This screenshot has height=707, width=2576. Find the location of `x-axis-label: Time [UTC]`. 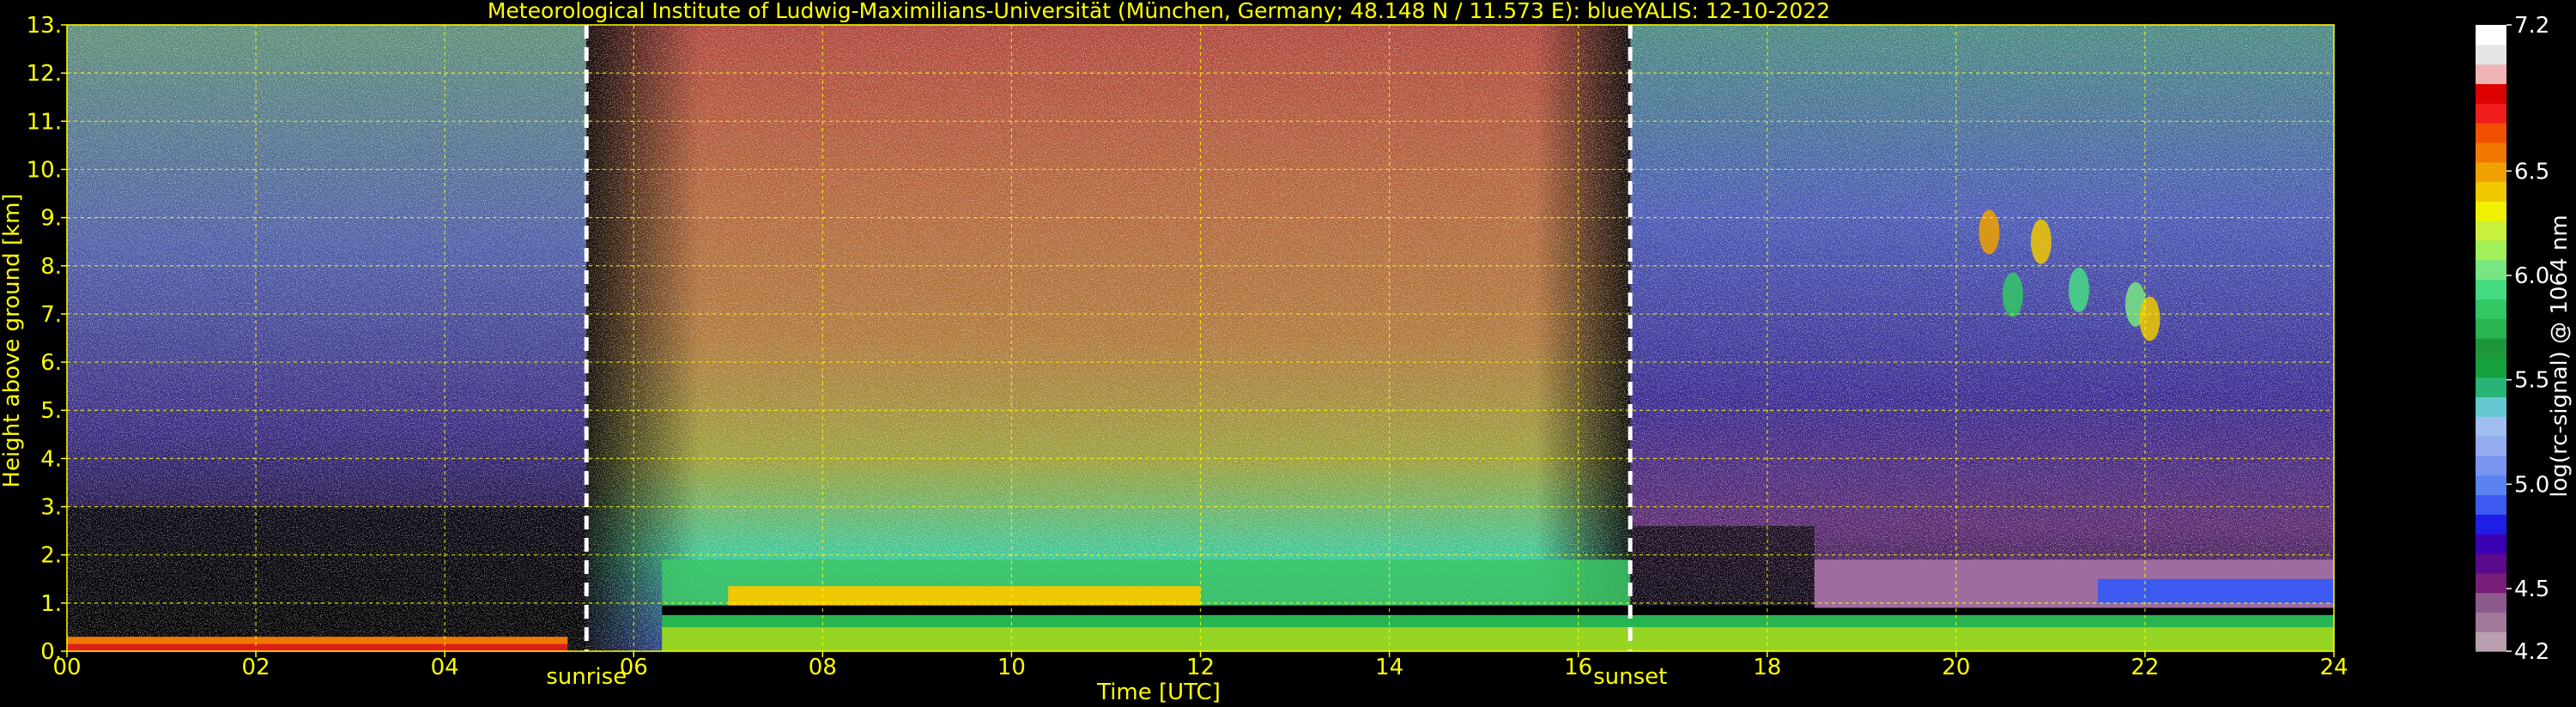

x-axis-label: Time [UTC] is located at coordinates (1158, 692).